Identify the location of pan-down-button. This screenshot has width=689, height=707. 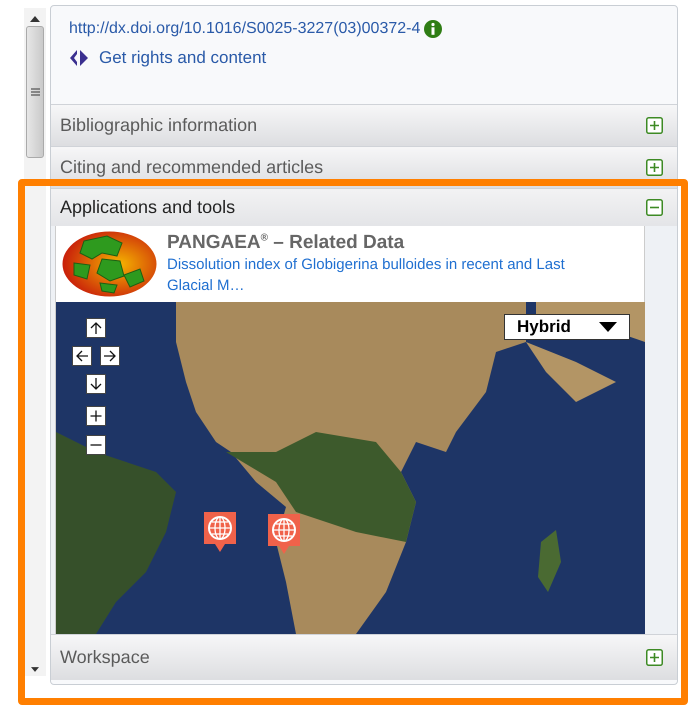
(96, 384).